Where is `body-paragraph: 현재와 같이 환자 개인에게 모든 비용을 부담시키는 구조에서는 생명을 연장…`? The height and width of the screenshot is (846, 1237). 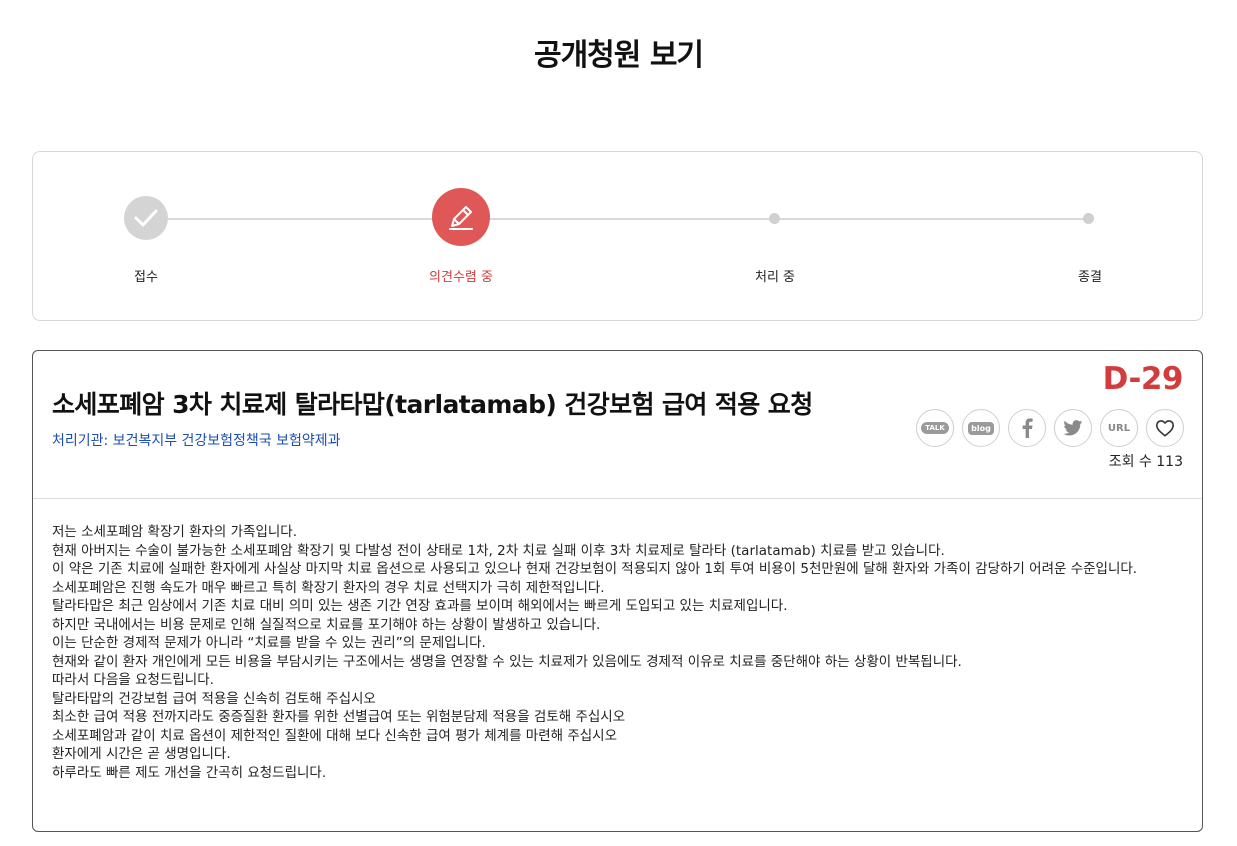 body-paragraph: 현재와 같이 환자 개인에게 모든 비용을 부담시키는 구조에서는 생명을 연장… is located at coordinates (507, 661).